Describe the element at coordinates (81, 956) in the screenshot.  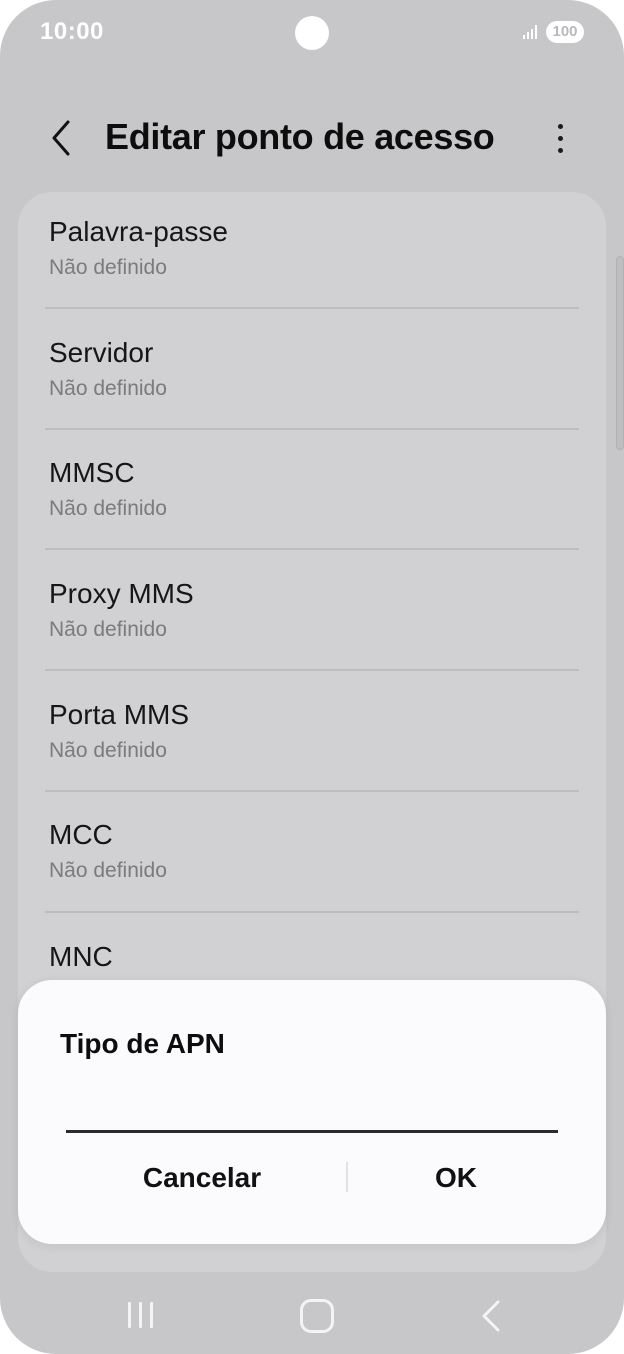
I see `list-item-label: MNC` at that location.